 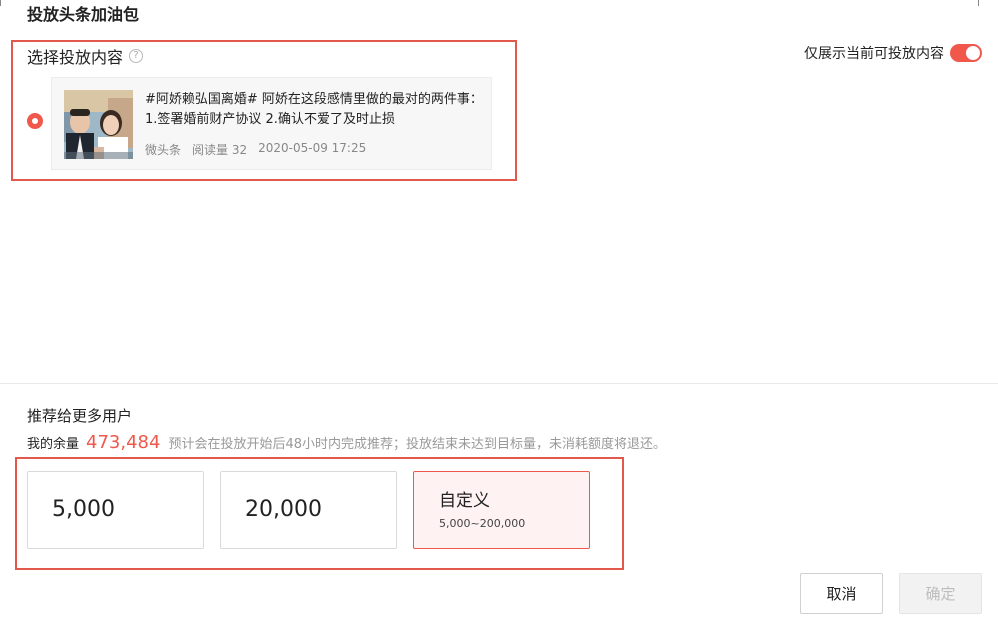 What do you see at coordinates (312, 148) in the screenshot?
I see `article-date: 2020-05-09 17:25` at bounding box center [312, 148].